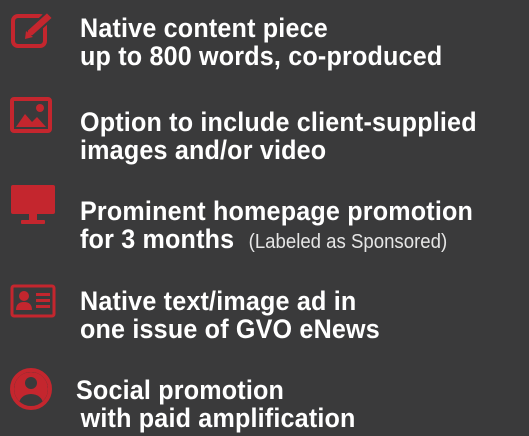 The image size is (529, 436). I want to click on feature-line-1: Prominent homepage promotion, so click(277, 211).